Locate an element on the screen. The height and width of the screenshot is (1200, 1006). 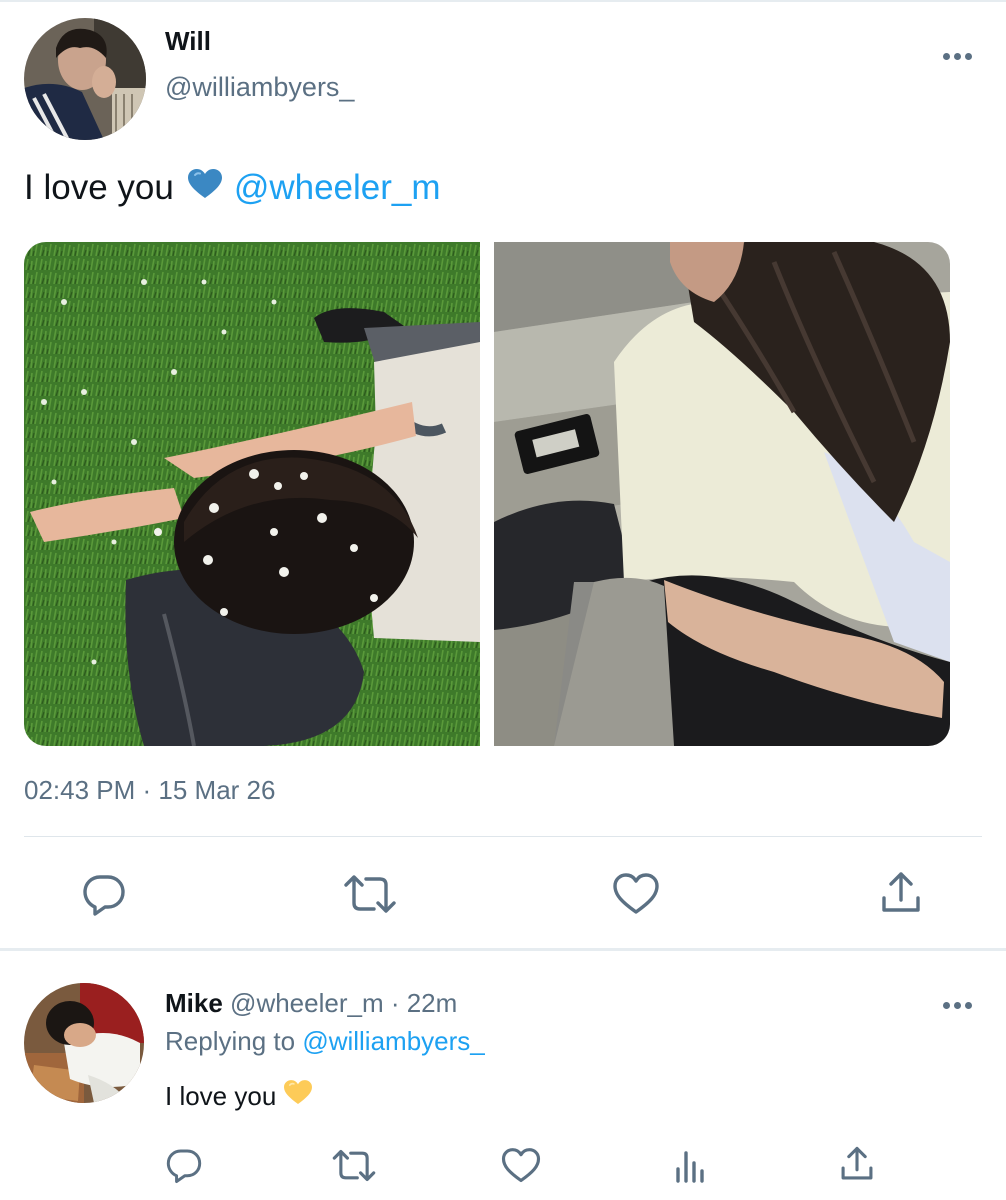
retweet-button is located at coordinates (370, 894).